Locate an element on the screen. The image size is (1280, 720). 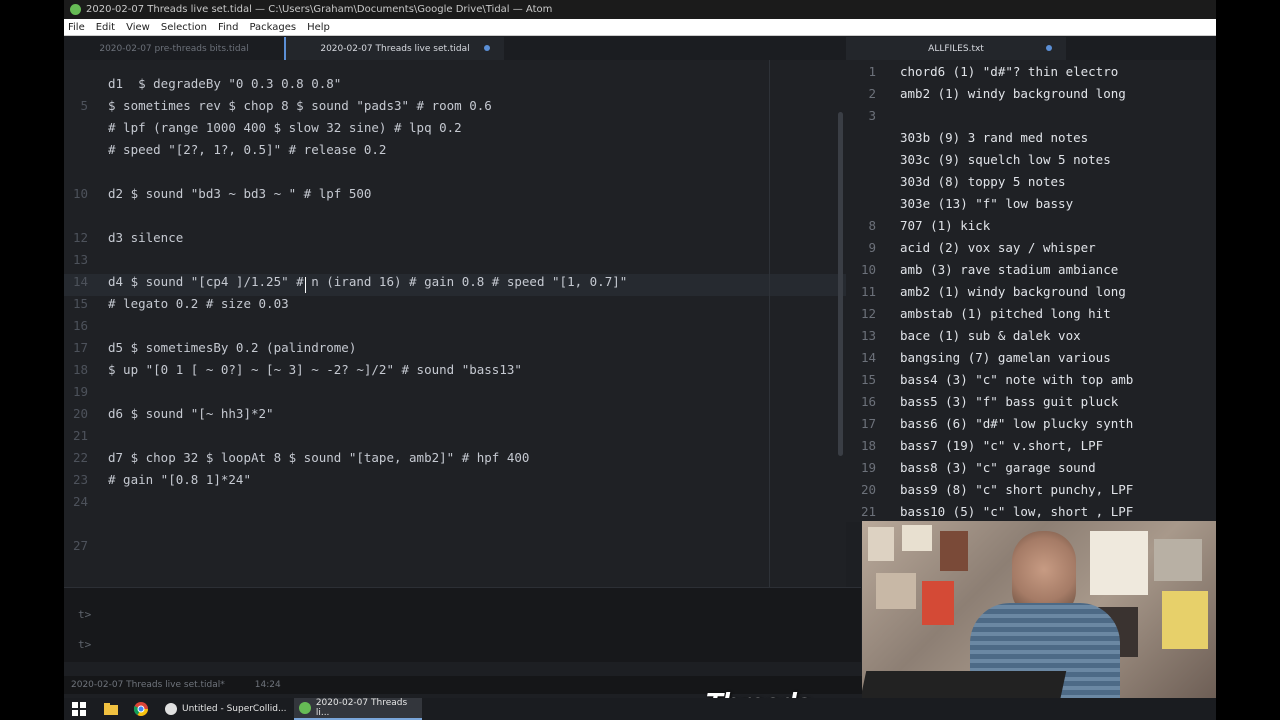
webcam-overlay is located at coordinates (1039, 610).